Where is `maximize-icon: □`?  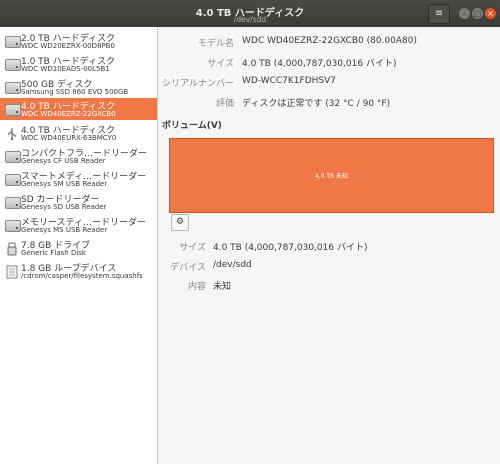
maximize-icon: □ is located at coordinates (477, 13).